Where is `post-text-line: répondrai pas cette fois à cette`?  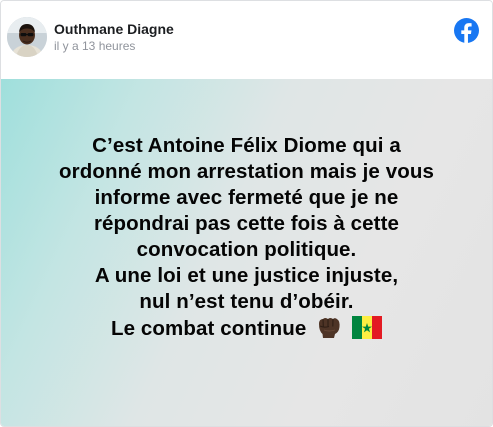
post-text-line: répondrai pas cette fois à cette is located at coordinates (246, 223).